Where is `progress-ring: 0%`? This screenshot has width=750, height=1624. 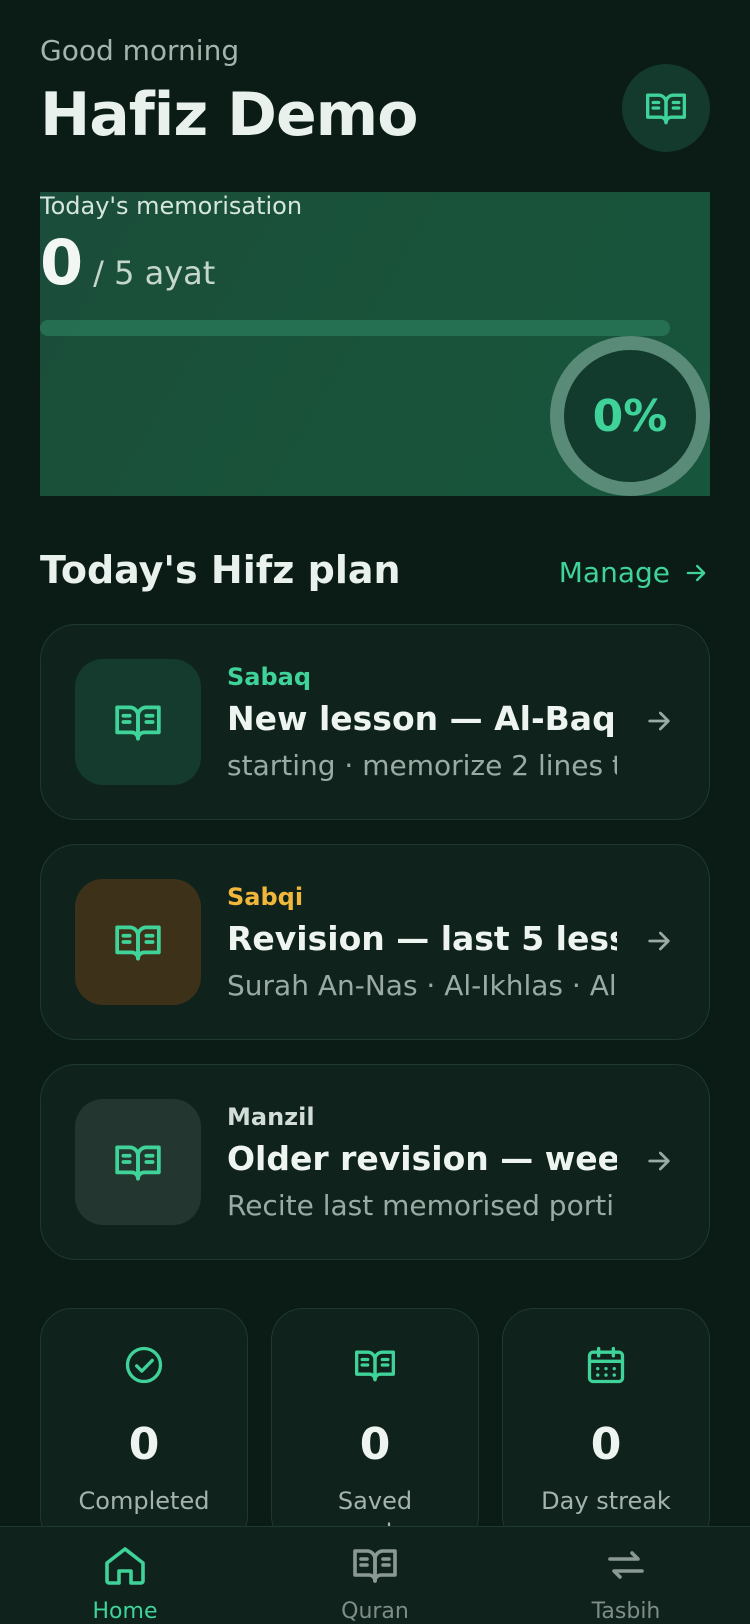
progress-ring: 0% is located at coordinates (630, 416).